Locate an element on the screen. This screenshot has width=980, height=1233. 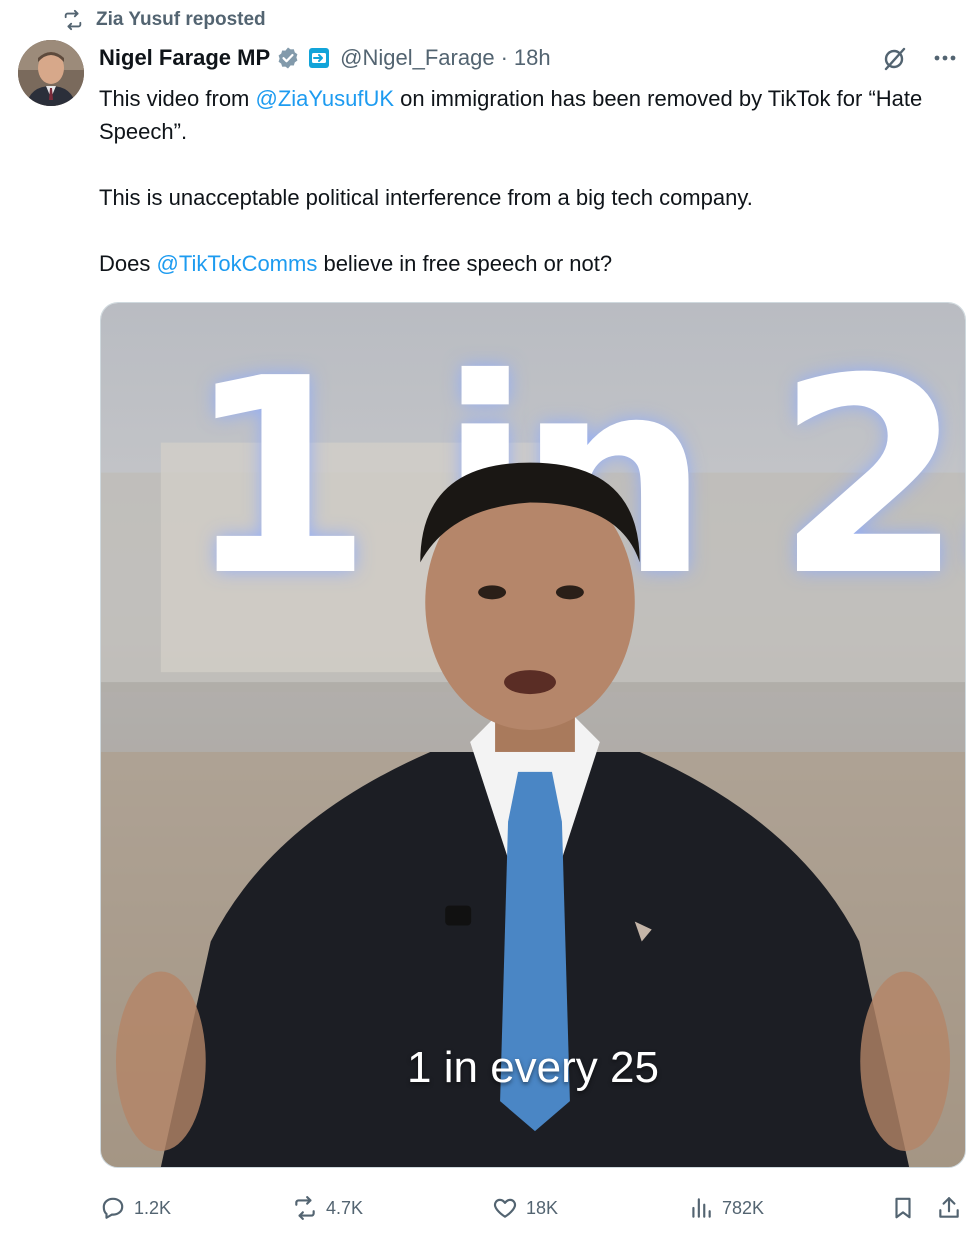
heart-icon is located at coordinates (505, 1208).